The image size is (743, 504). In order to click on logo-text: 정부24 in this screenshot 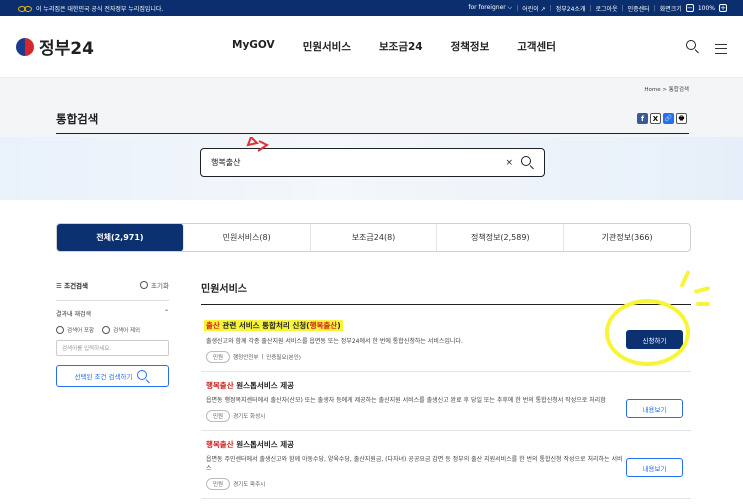, I will do `click(66, 49)`.